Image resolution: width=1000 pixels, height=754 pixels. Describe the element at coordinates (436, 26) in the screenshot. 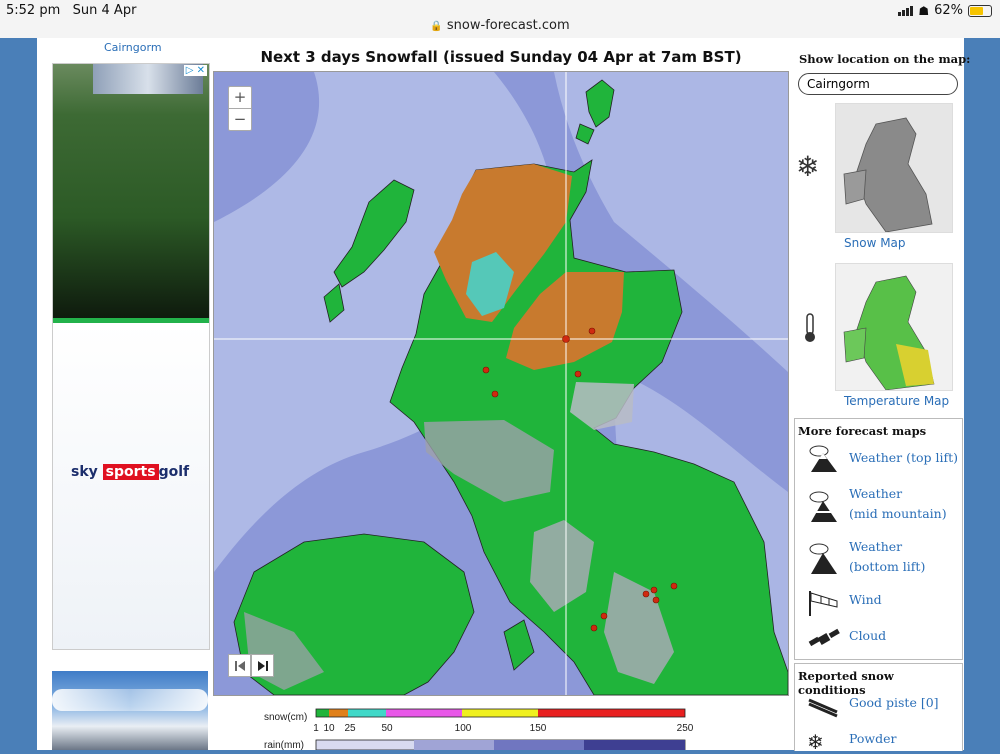

I see `lock-icon: 🔒` at that location.